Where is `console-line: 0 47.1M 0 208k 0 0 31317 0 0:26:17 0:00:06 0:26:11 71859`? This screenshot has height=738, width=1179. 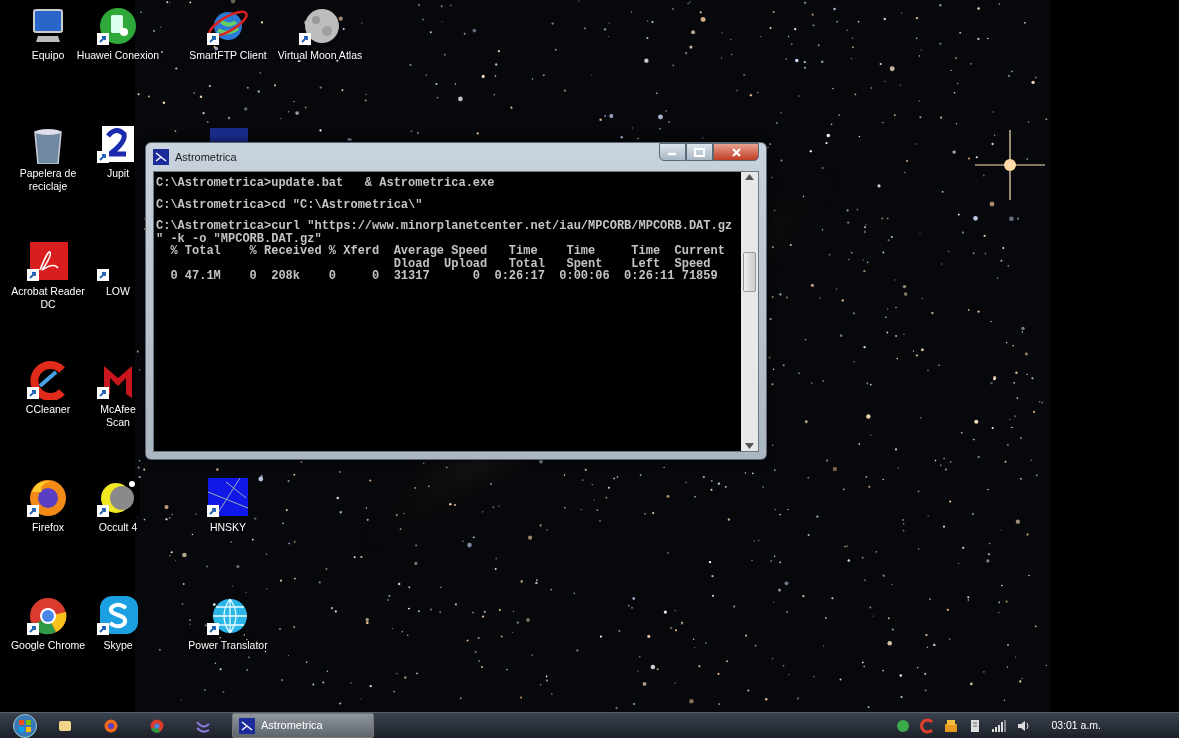 console-line: 0 47.1M 0 208k 0 0 31317 0 0:26:17 0:00:06 0:26:11 71859 is located at coordinates (444, 276).